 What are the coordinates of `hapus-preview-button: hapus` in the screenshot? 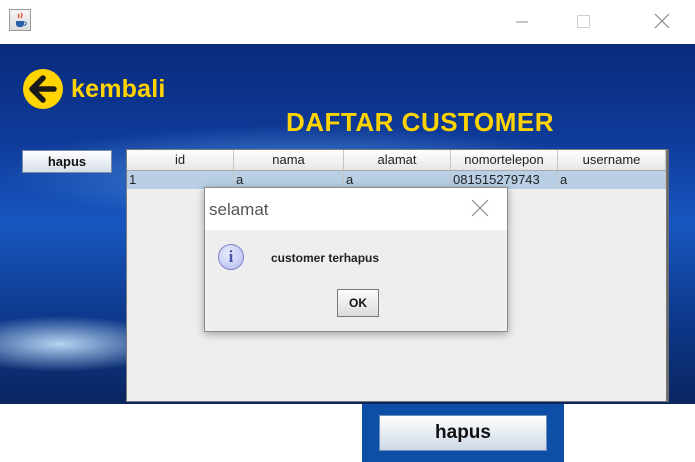 It's located at (463, 433).